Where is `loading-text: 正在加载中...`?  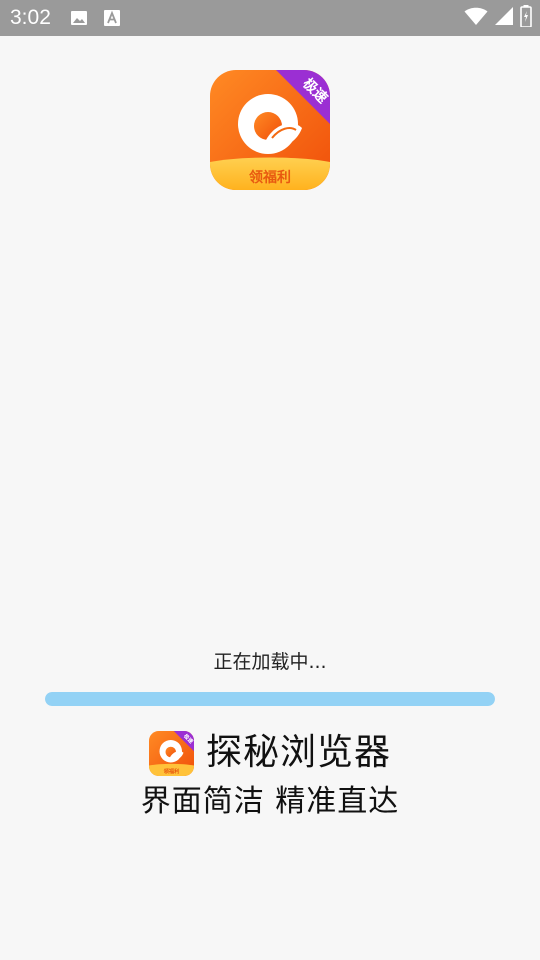
loading-text: 正在加载中... is located at coordinates (270, 662).